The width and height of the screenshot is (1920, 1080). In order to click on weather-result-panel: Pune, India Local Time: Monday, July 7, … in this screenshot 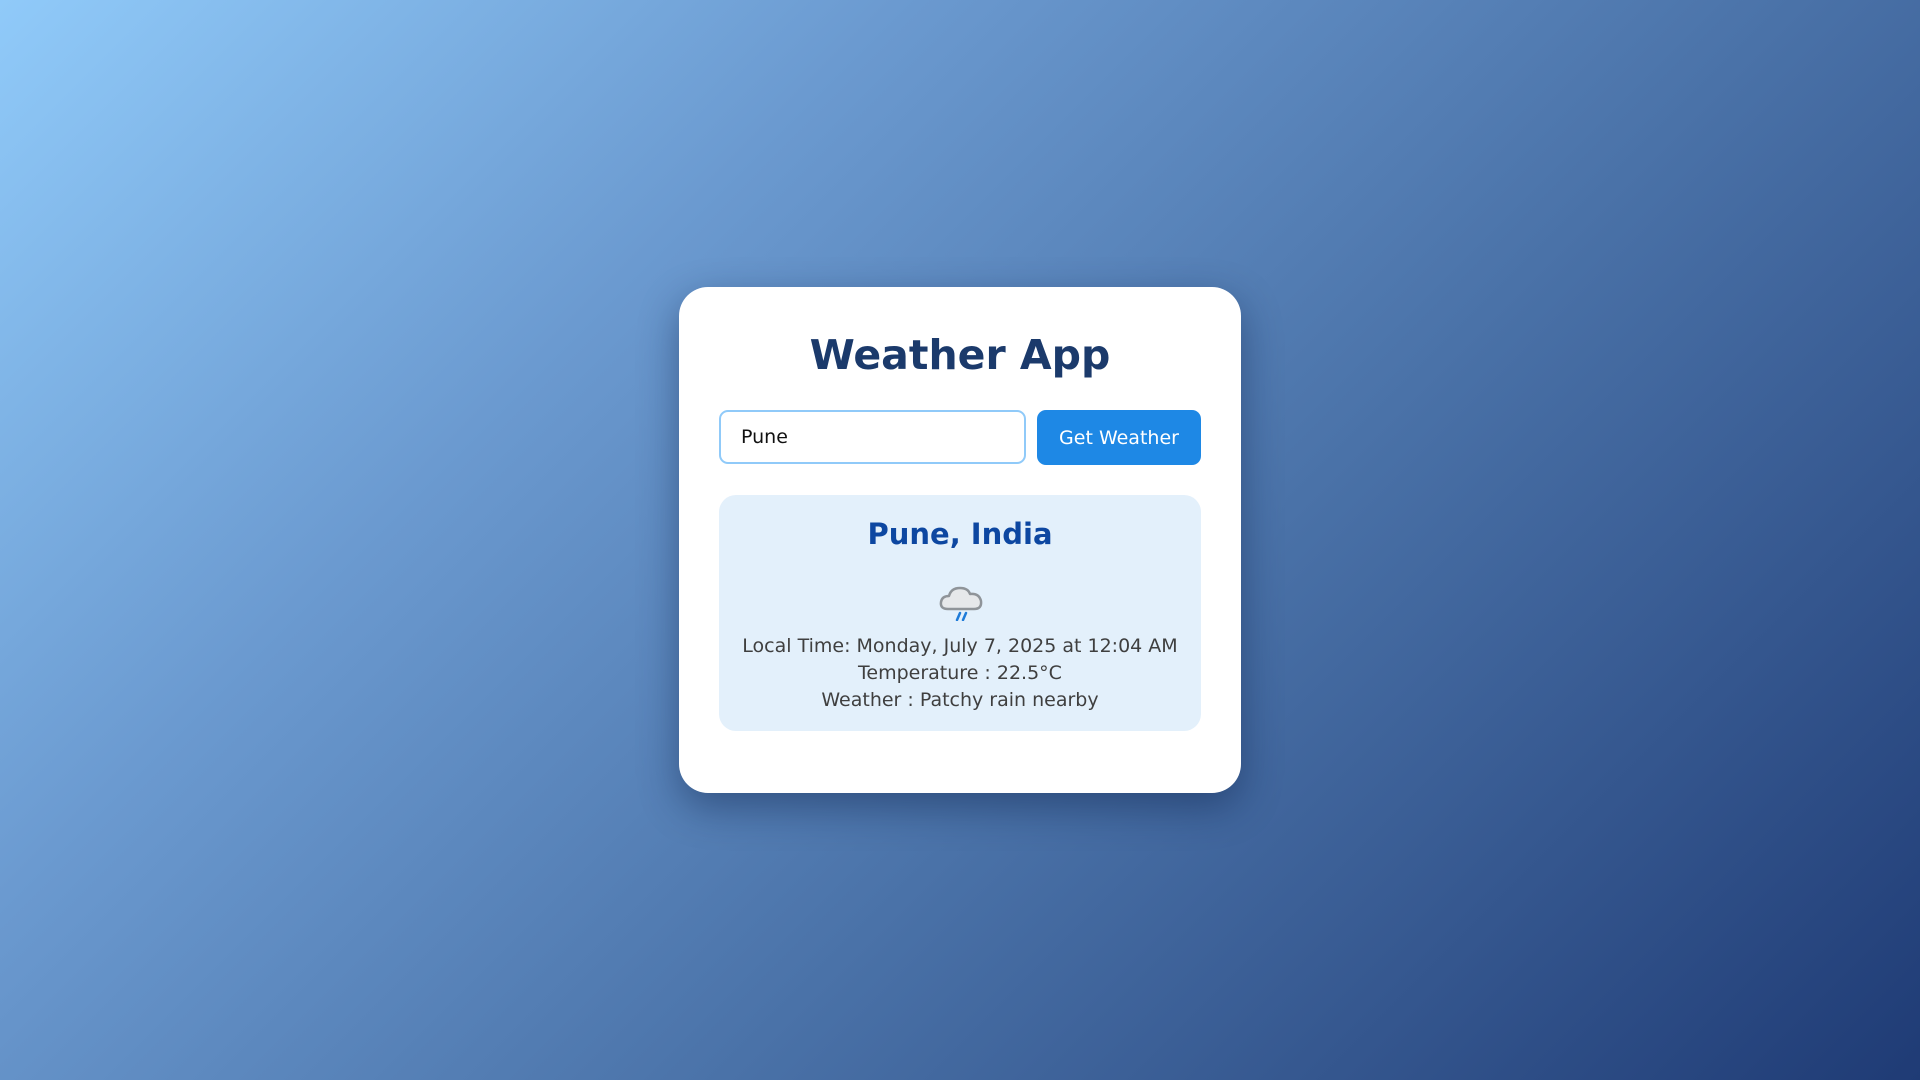, I will do `click(960, 613)`.